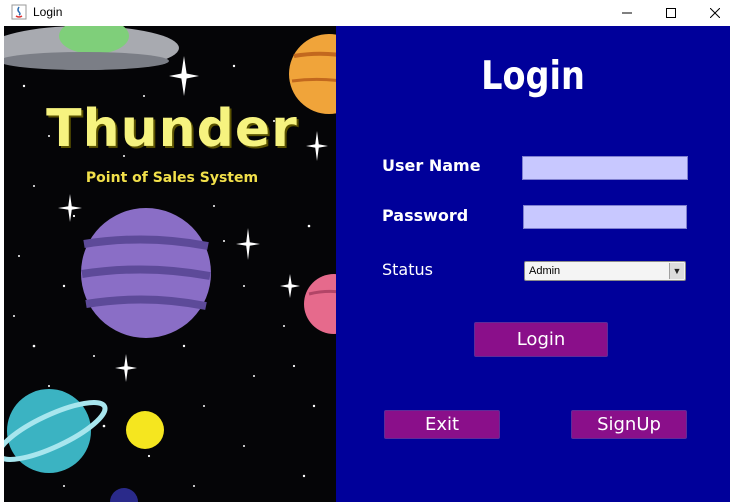 Image resolution: width=730 pixels, height=502 pixels. I want to click on close-button, so click(711, 13).